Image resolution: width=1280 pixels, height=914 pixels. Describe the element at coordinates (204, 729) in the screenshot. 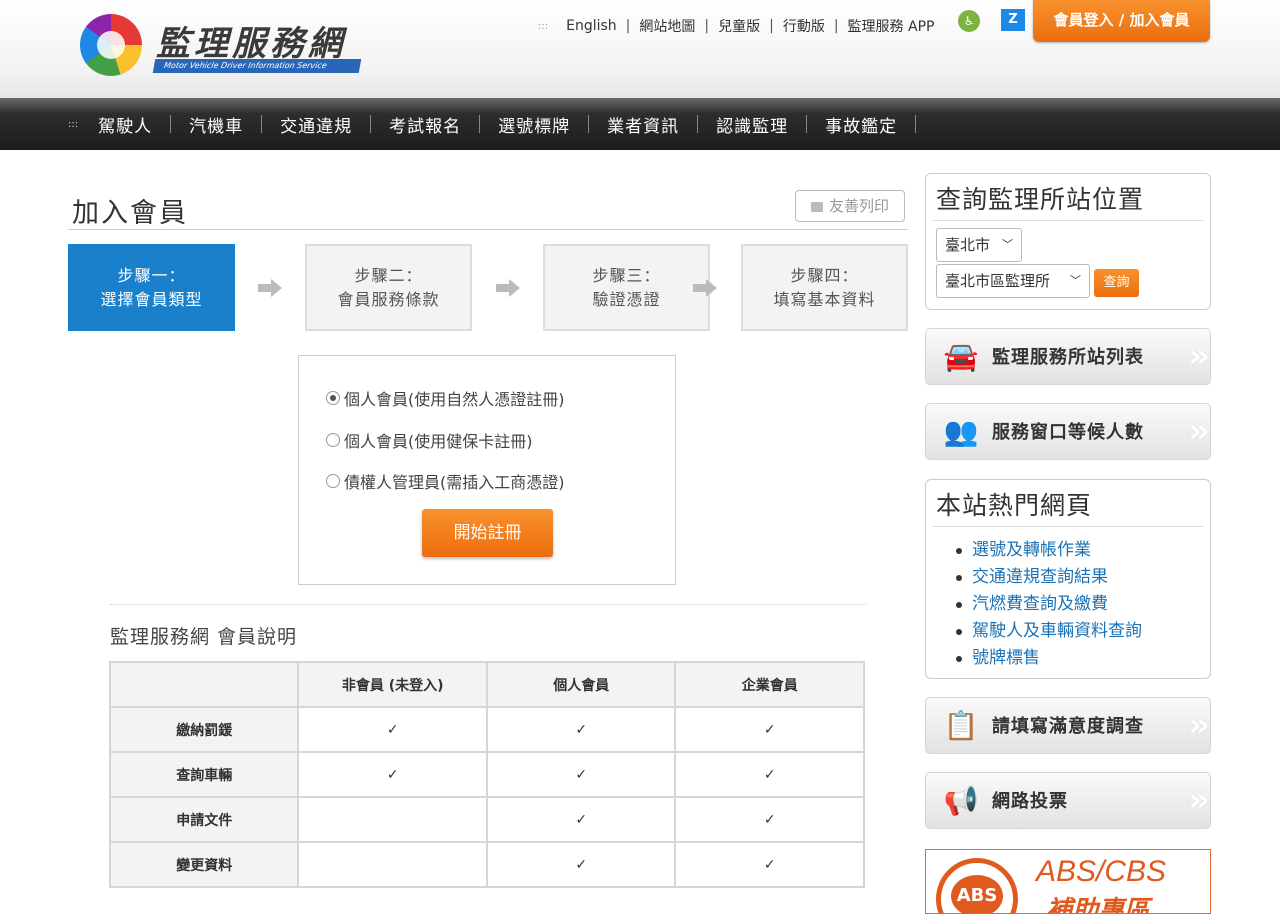

I see `row-label: 繳納罰鍰` at that location.